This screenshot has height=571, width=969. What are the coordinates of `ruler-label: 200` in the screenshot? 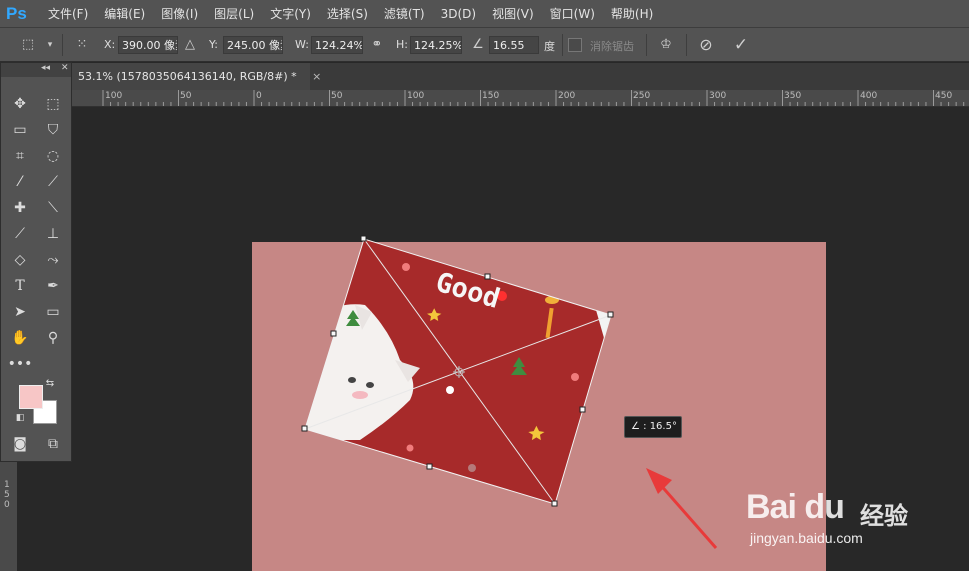 It's located at (567, 96).